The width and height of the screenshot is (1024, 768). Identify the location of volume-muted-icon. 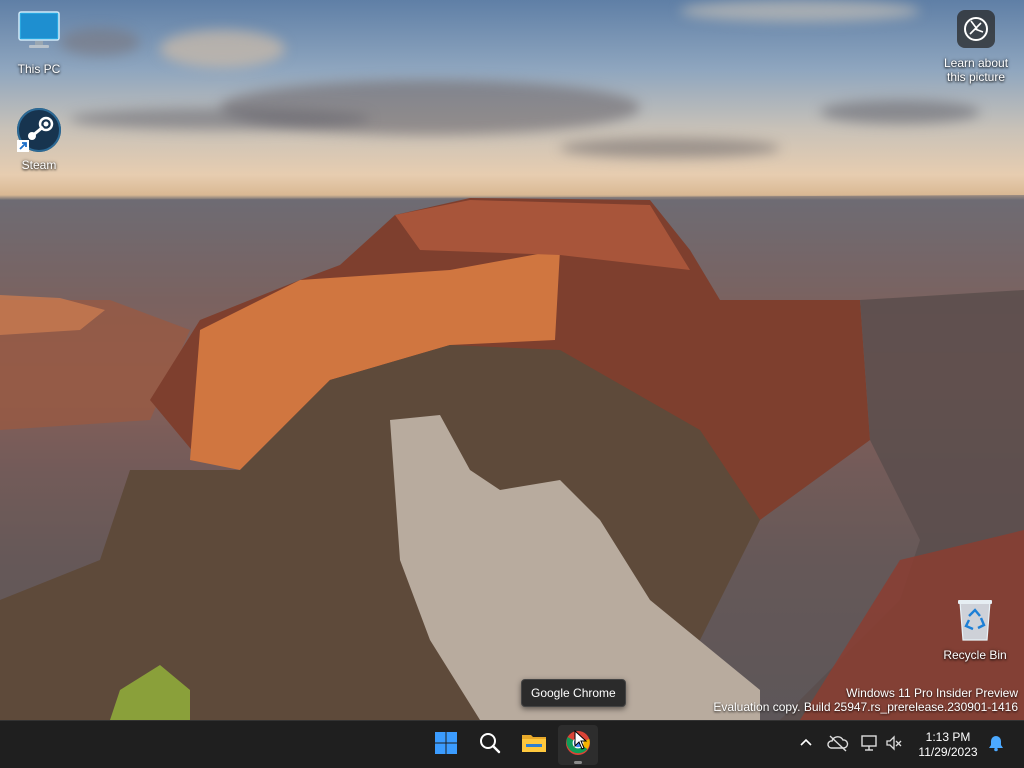
(894, 745).